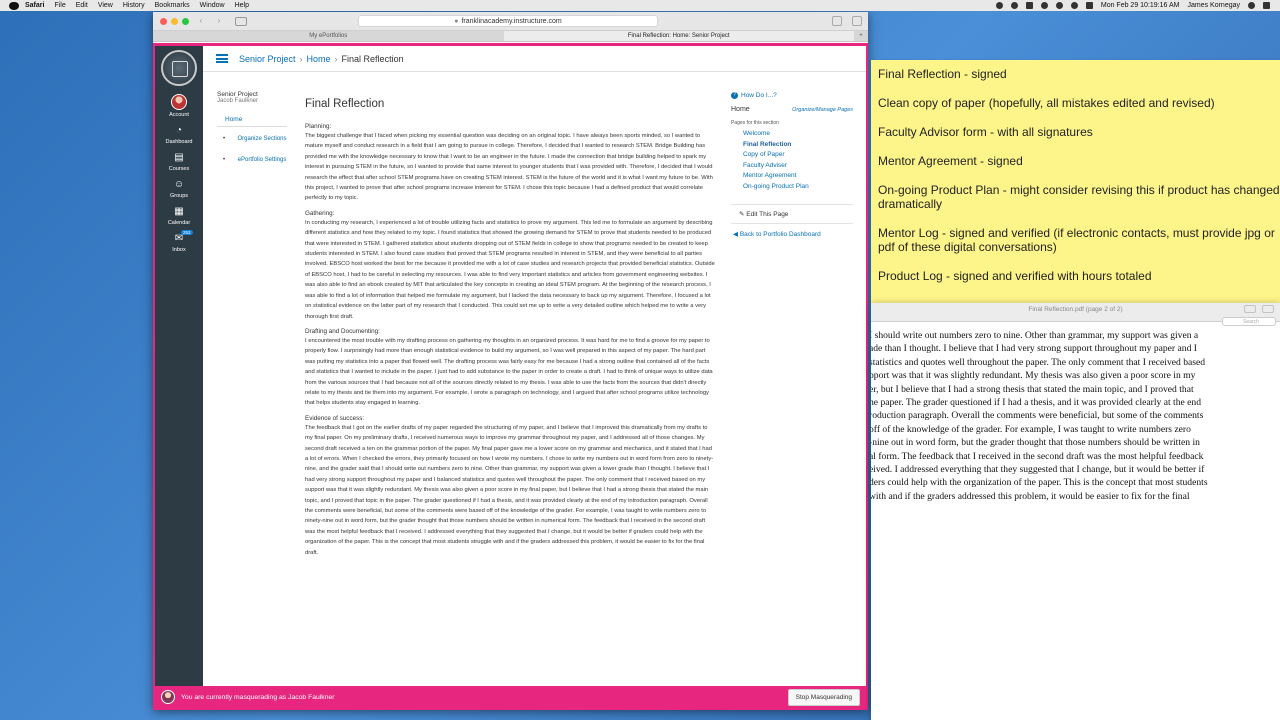 This screenshot has height=720, width=1280. What do you see at coordinates (456, 21) in the screenshot?
I see `lock-icon: ●` at bounding box center [456, 21].